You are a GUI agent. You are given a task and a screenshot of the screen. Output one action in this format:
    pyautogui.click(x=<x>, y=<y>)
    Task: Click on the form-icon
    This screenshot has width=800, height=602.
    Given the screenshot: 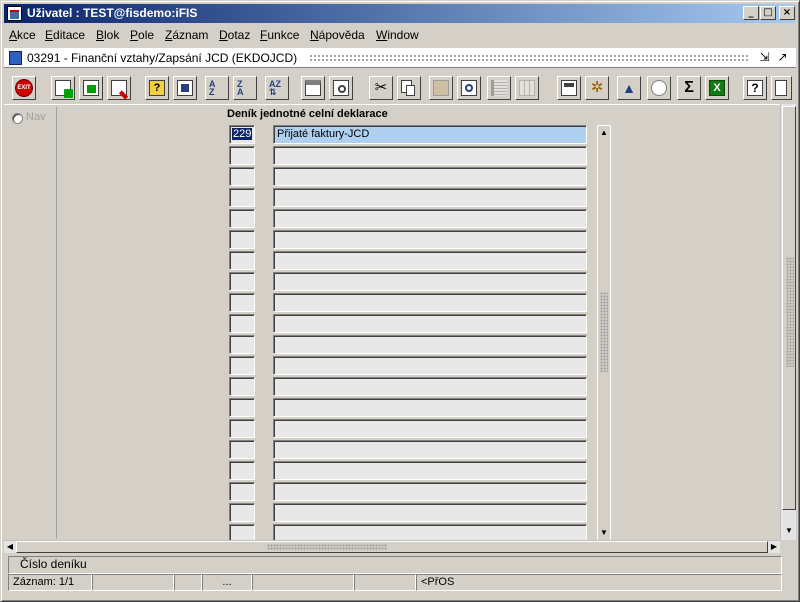 What is the action you would take?
    pyautogui.click(x=15, y=58)
    